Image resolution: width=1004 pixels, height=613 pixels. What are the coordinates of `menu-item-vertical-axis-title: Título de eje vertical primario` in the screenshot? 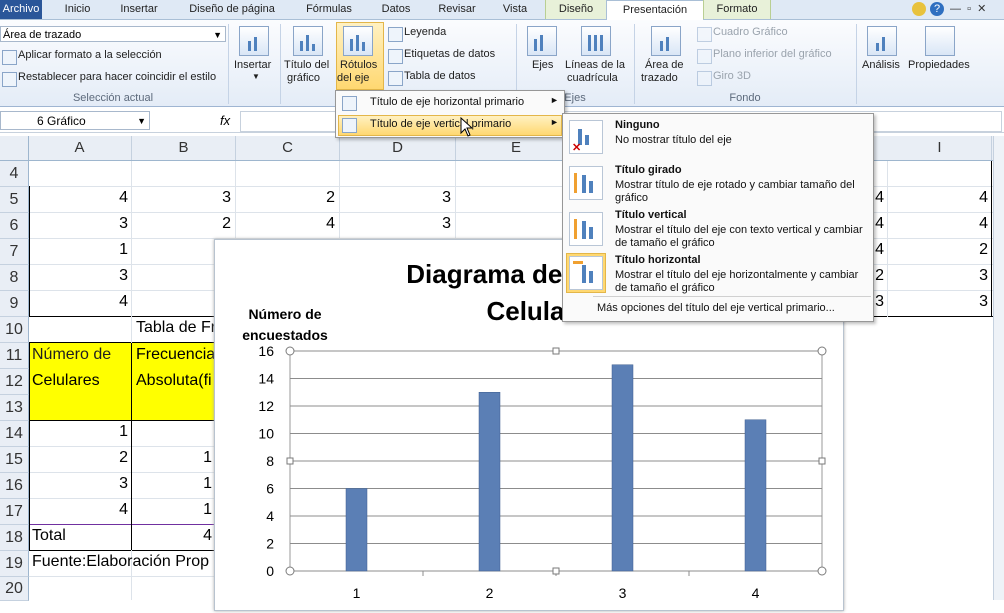 It's located at (440, 124).